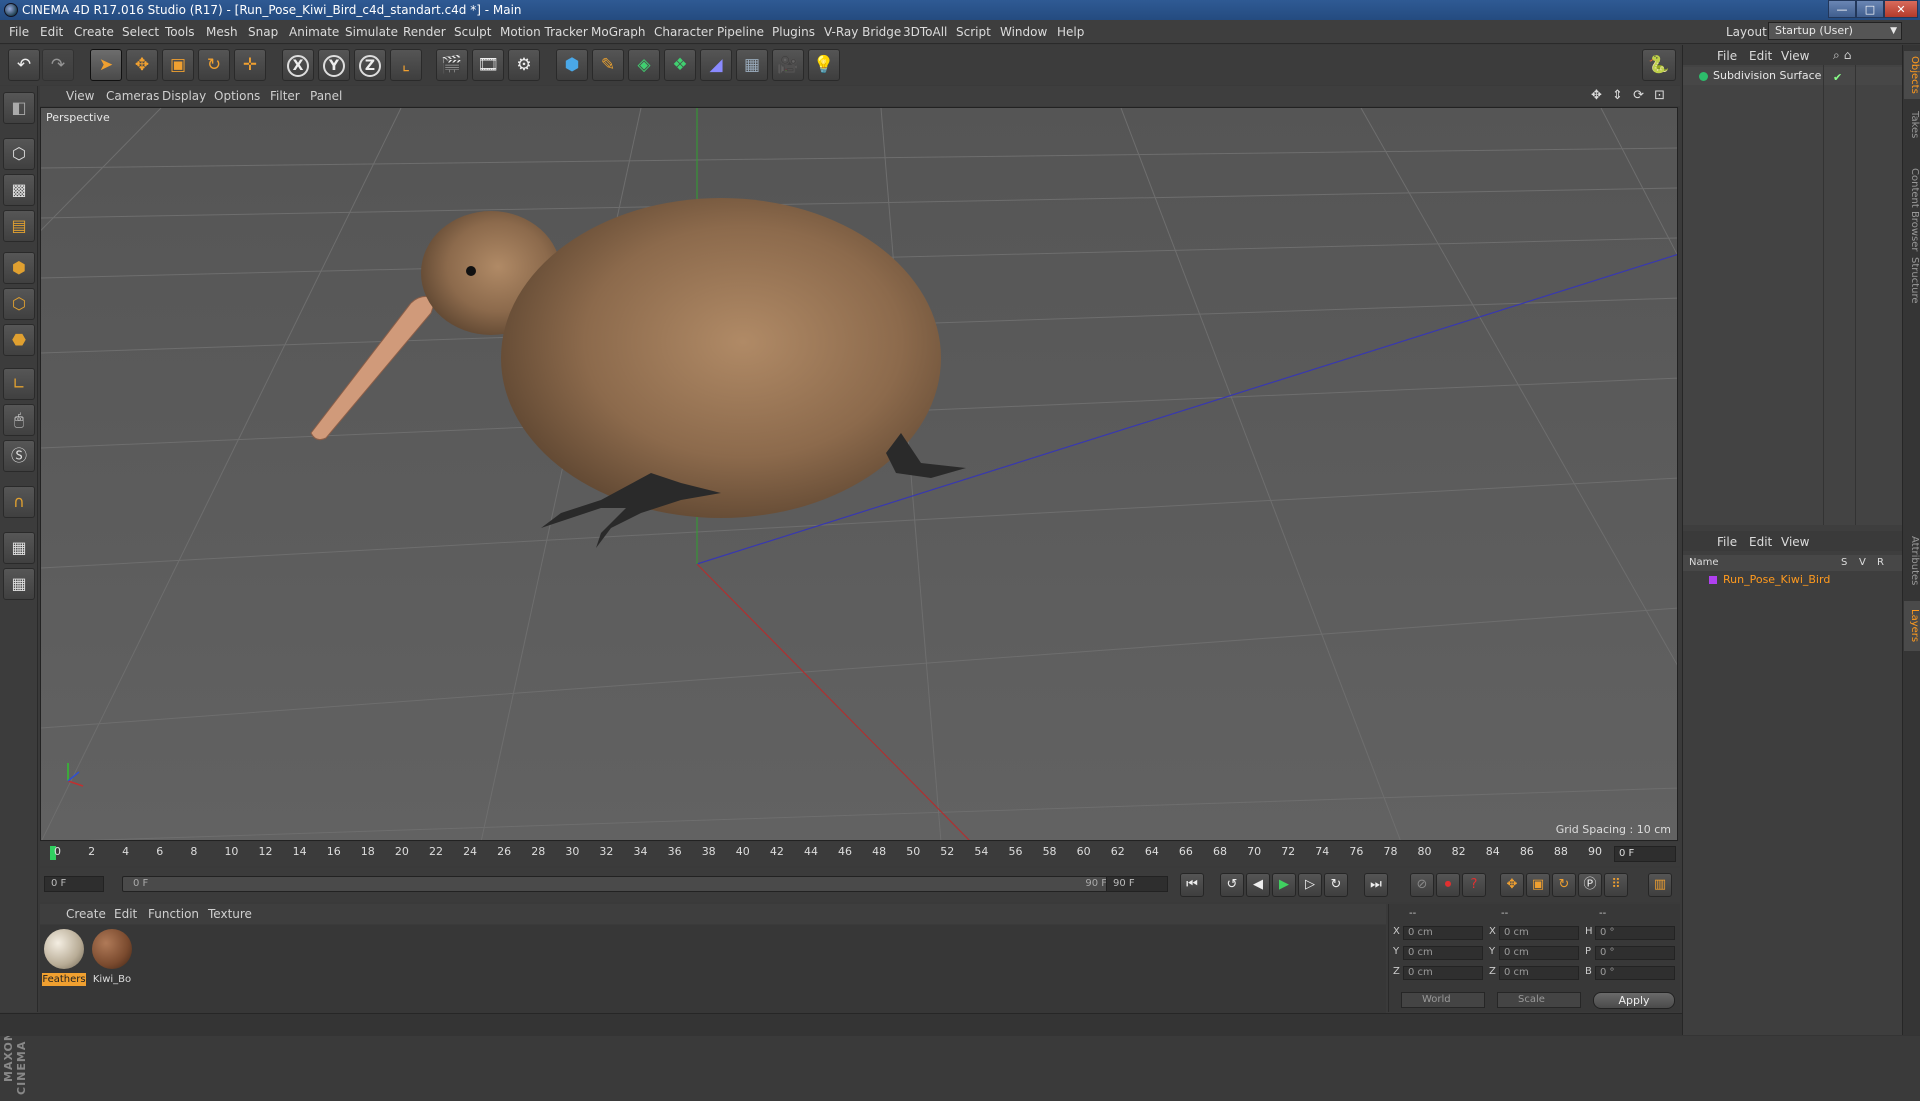 The width and height of the screenshot is (1920, 1101). Describe the element at coordinates (1870, 9) in the screenshot. I see `maximize-button: □` at that location.